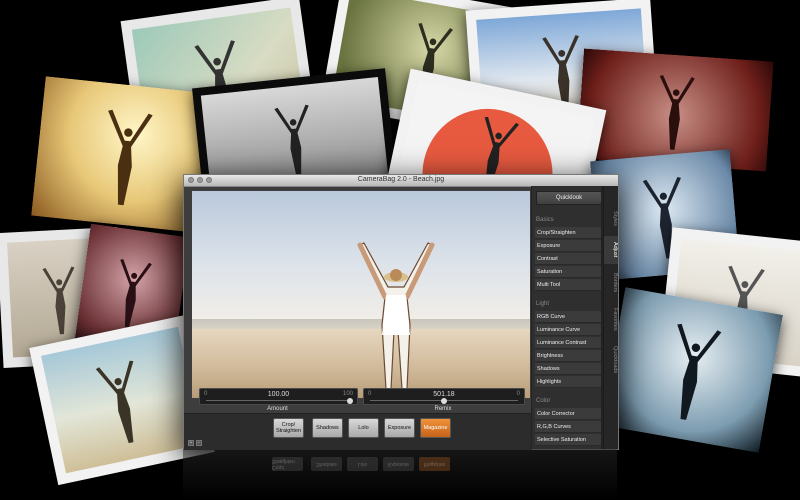 This screenshot has width=800, height=500. What do you see at coordinates (326, 464) in the screenshot?
I see `reflection-shadows: Shadows` at bounding box center [326, 464].